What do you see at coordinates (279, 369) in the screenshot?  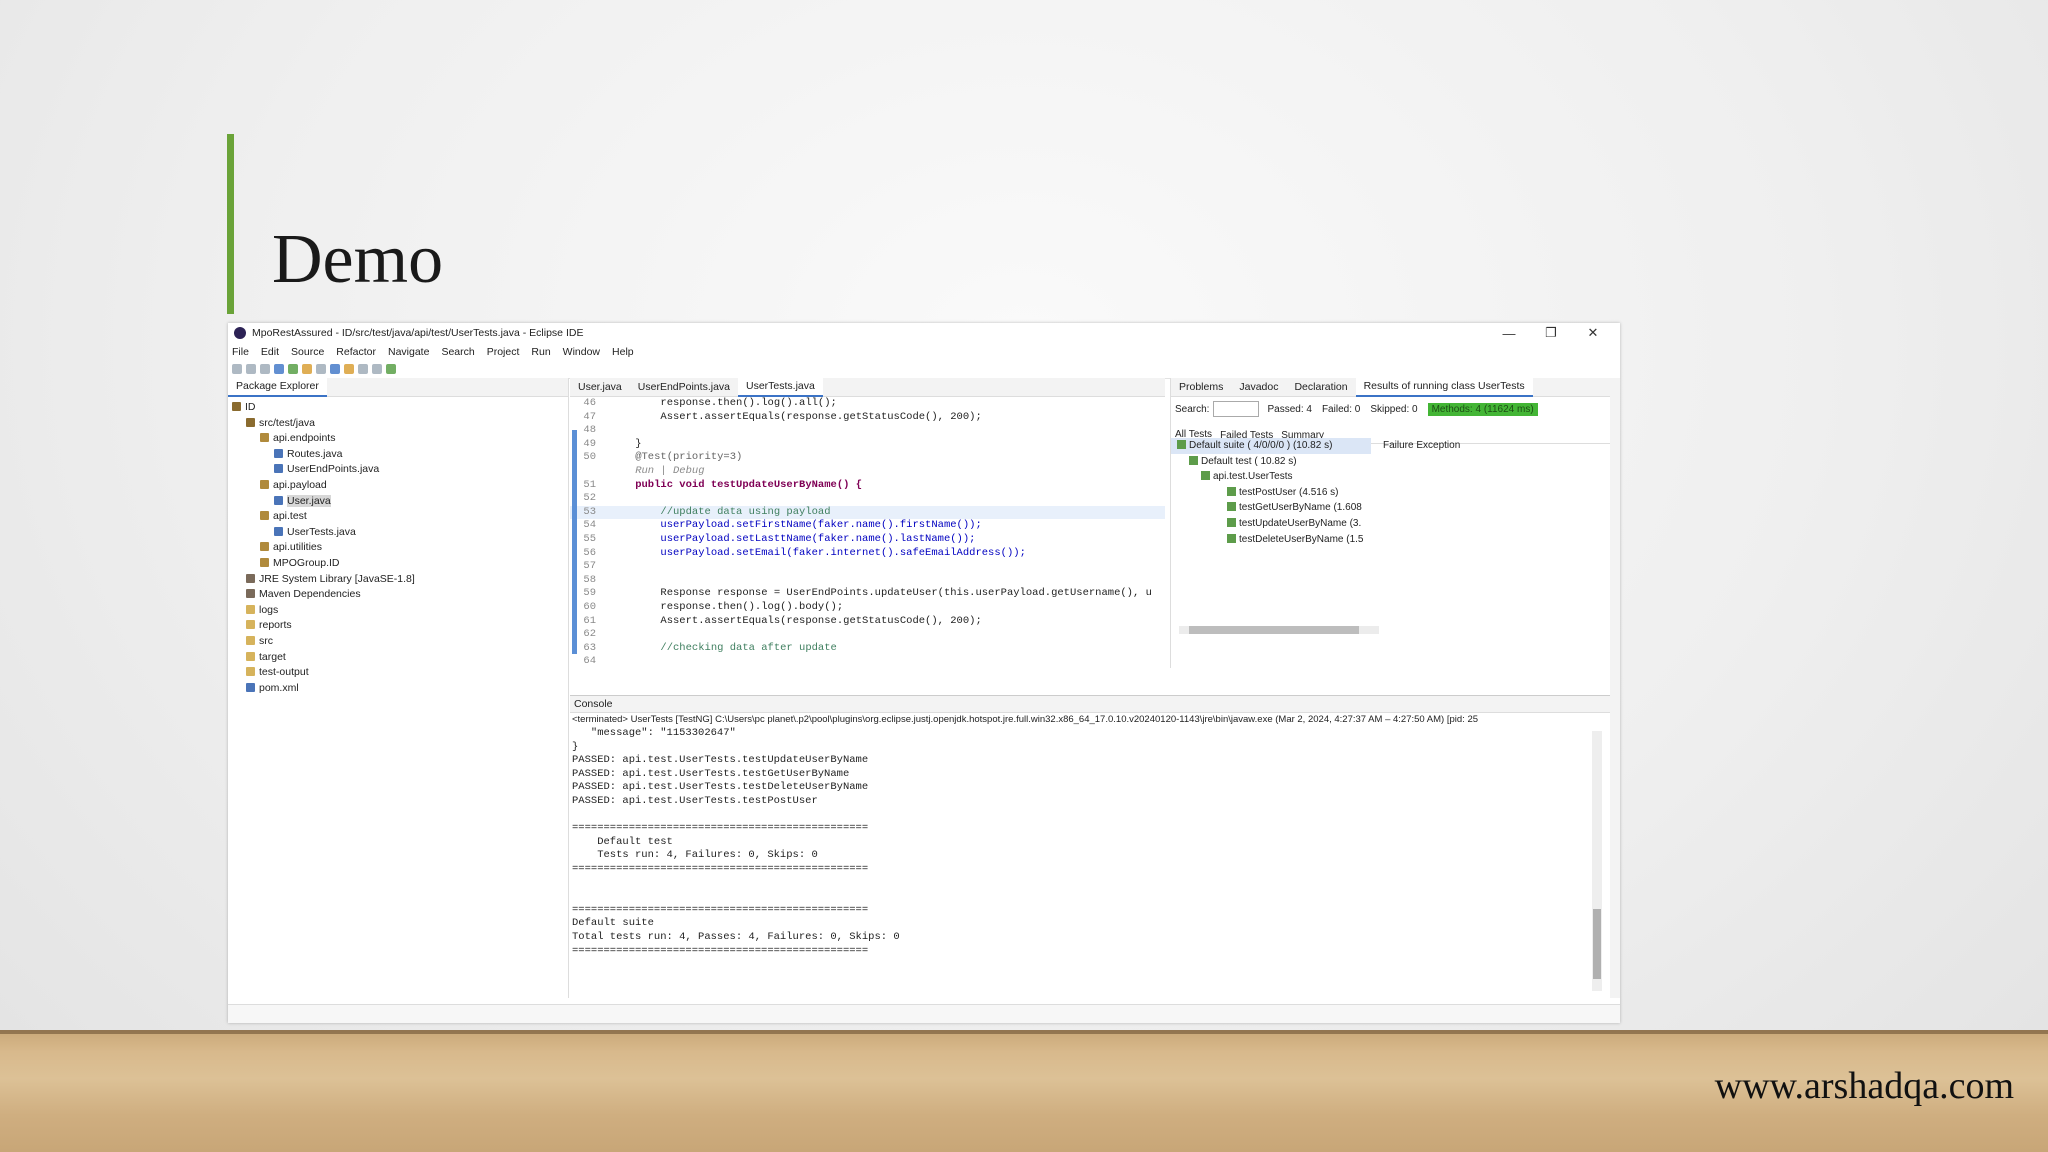 I see `debug-icon` at bounding box center [279, 369].